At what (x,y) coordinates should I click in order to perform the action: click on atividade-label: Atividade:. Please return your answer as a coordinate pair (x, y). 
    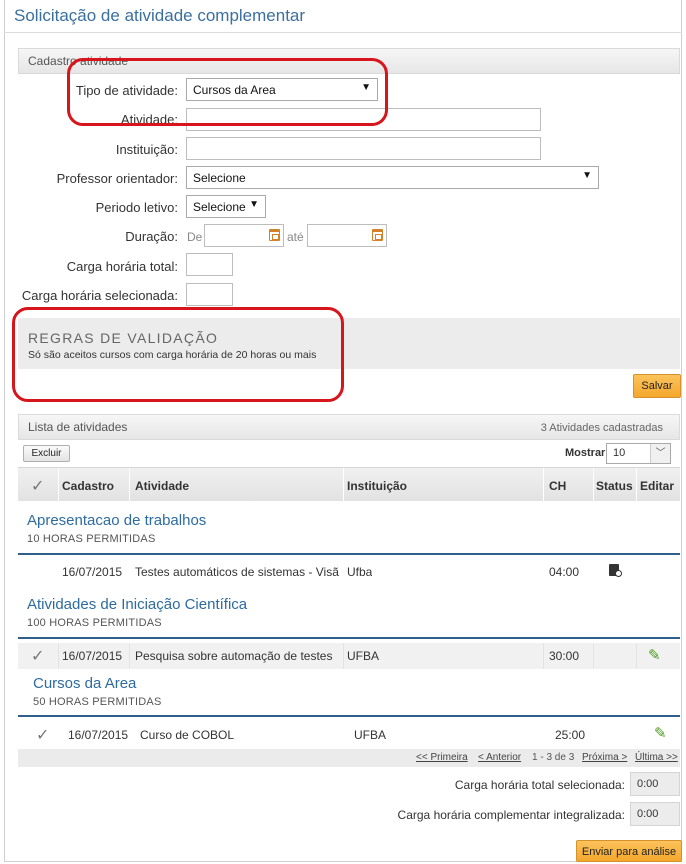
    Looking at the image, I should click on (149, 119).